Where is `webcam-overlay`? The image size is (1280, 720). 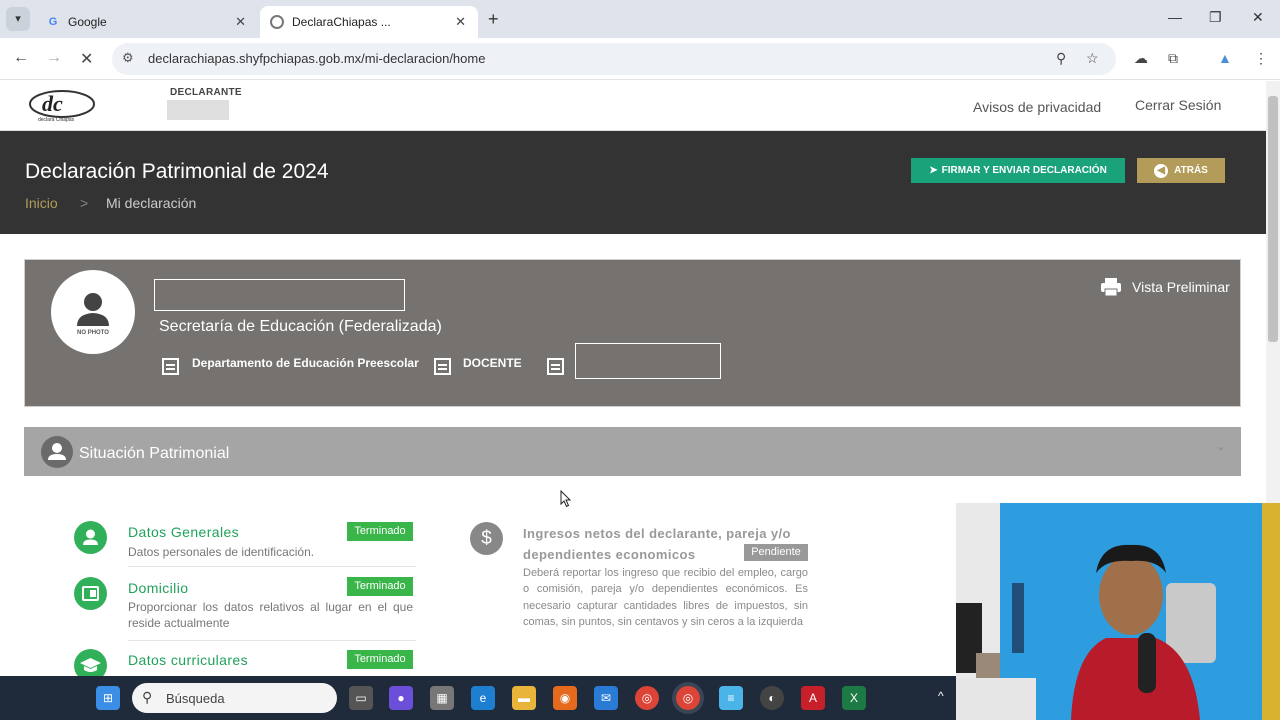 webcam-overlay is located at coordinates (1118, 611).